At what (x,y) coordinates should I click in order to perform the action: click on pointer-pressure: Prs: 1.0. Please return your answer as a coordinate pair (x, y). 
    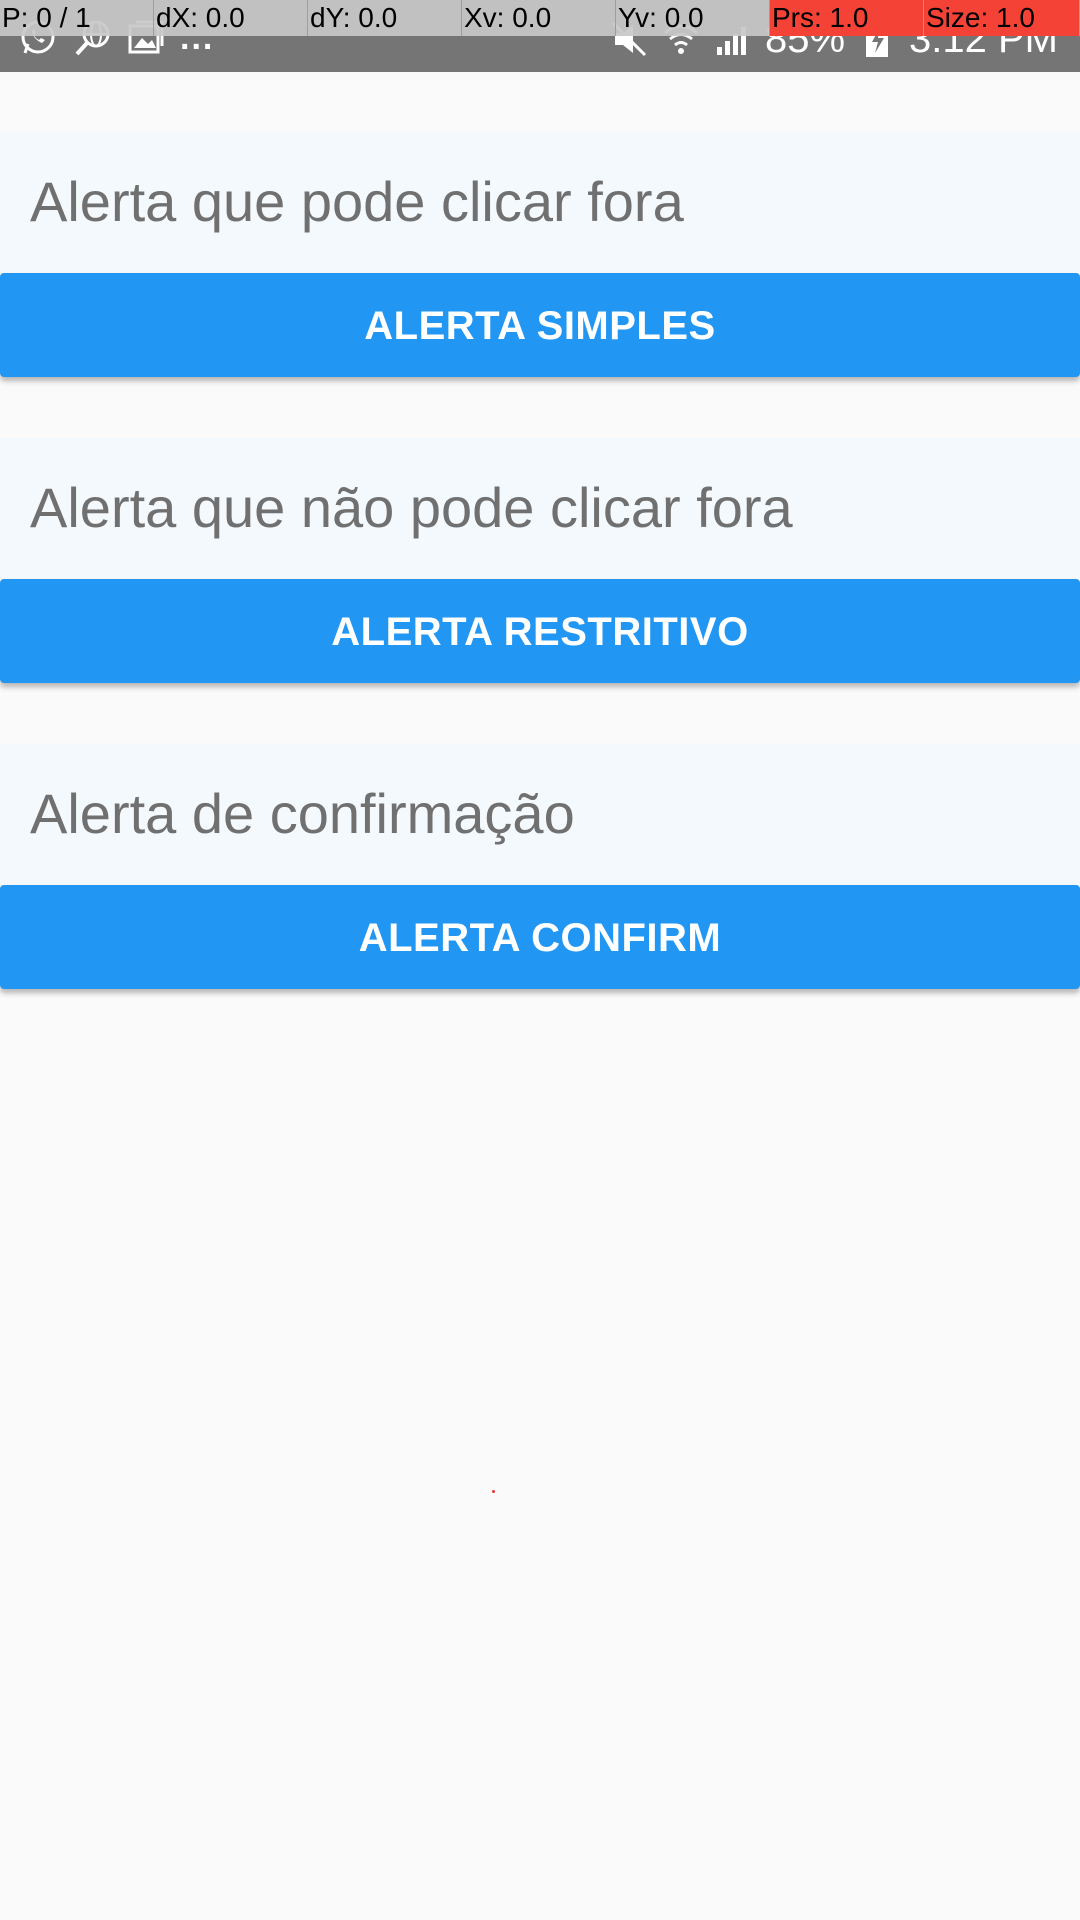
    Looking at the image, I should click on (847, 18).